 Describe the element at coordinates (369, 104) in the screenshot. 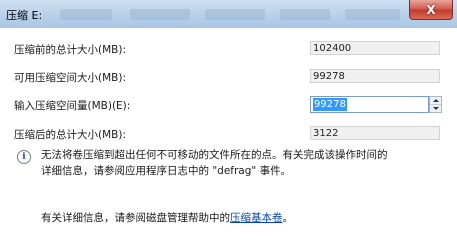

I see `shrink-amount-input: 99278` at that location.